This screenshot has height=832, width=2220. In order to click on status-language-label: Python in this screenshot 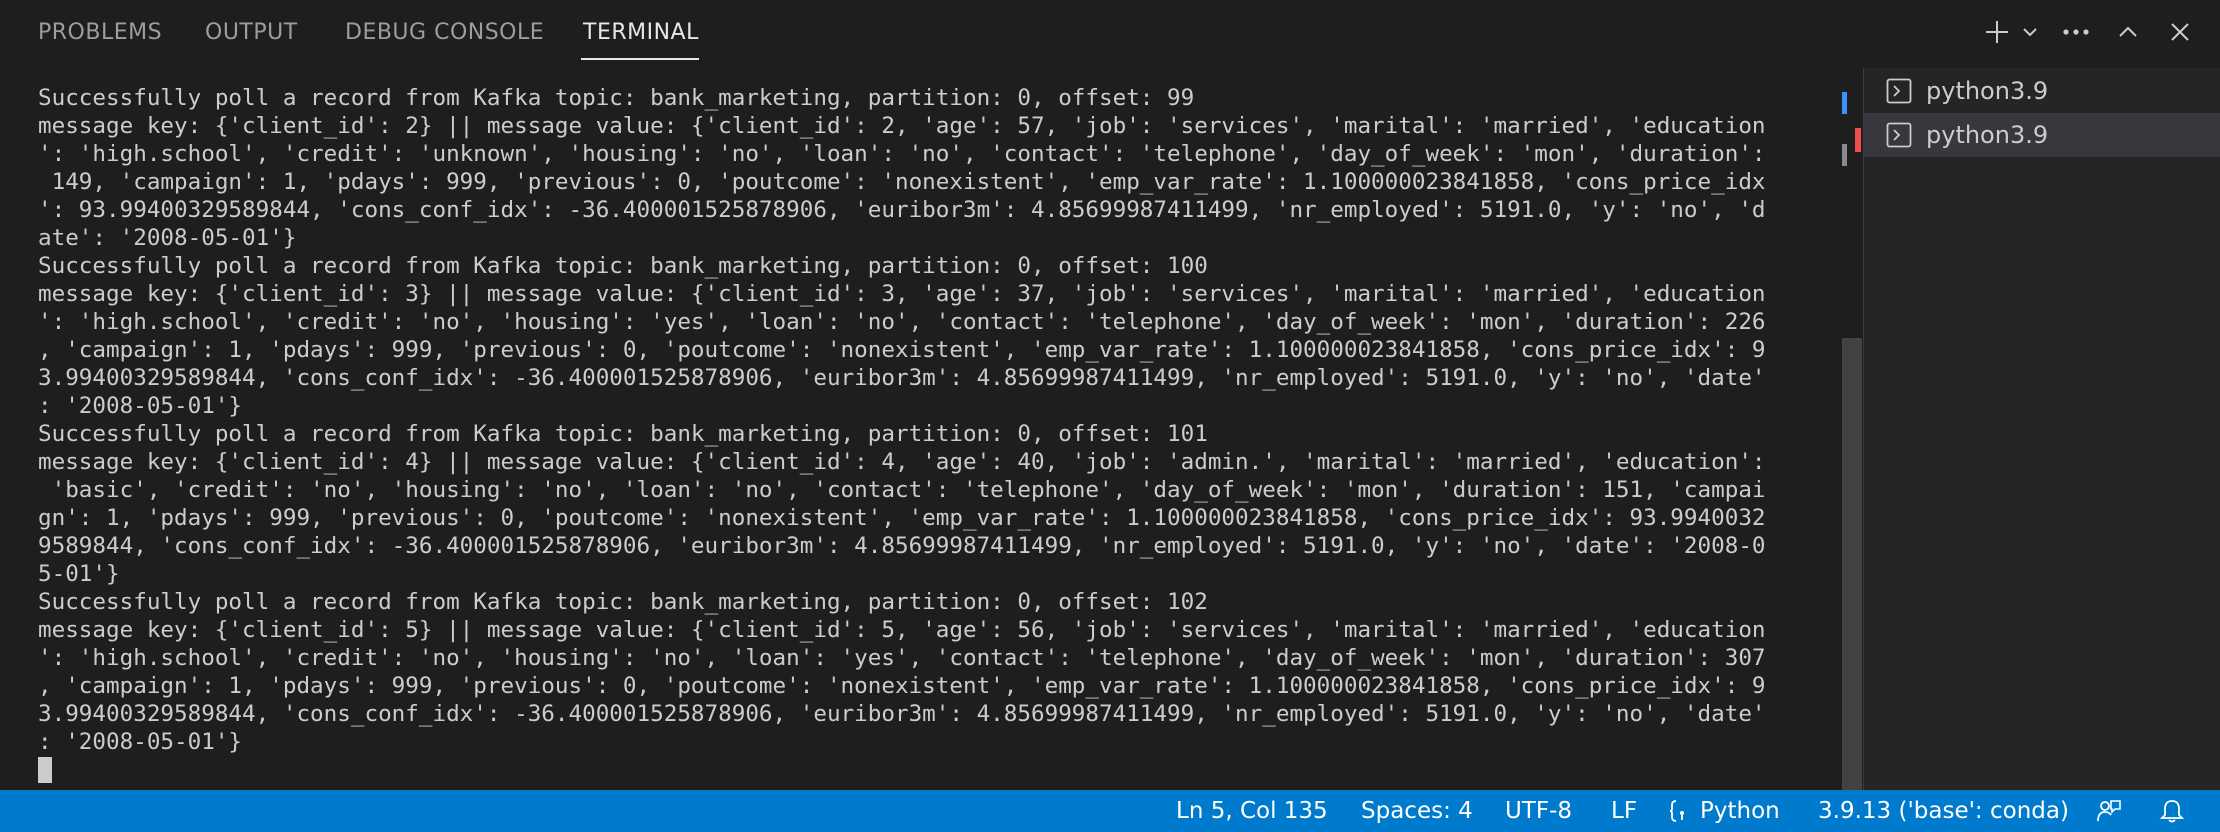, I will do `click(1740, 811)`.